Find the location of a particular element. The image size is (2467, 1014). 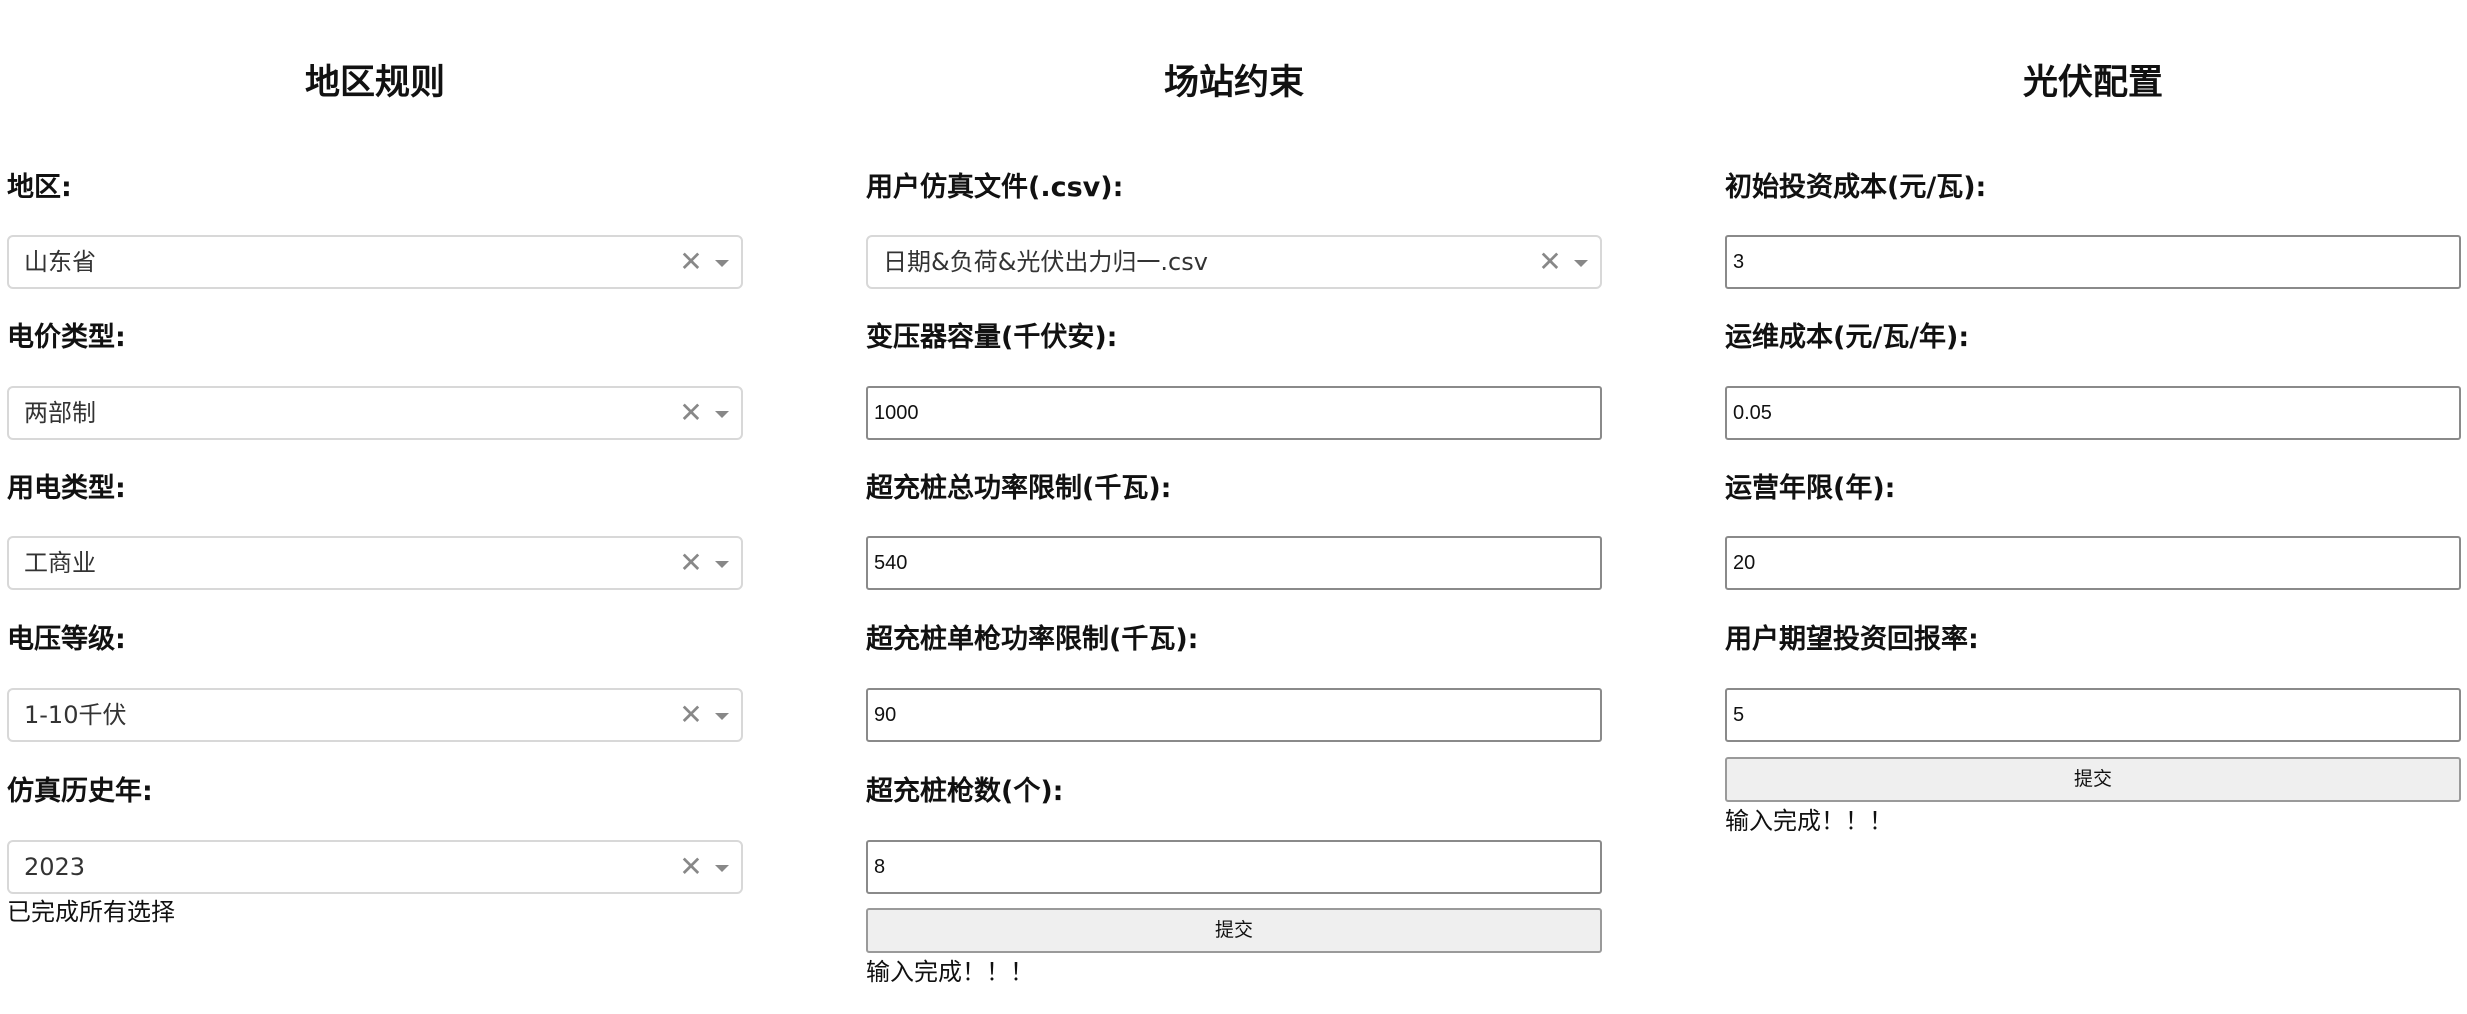

usage-type-label: 用电类型: is located at coordinates (66, 488).